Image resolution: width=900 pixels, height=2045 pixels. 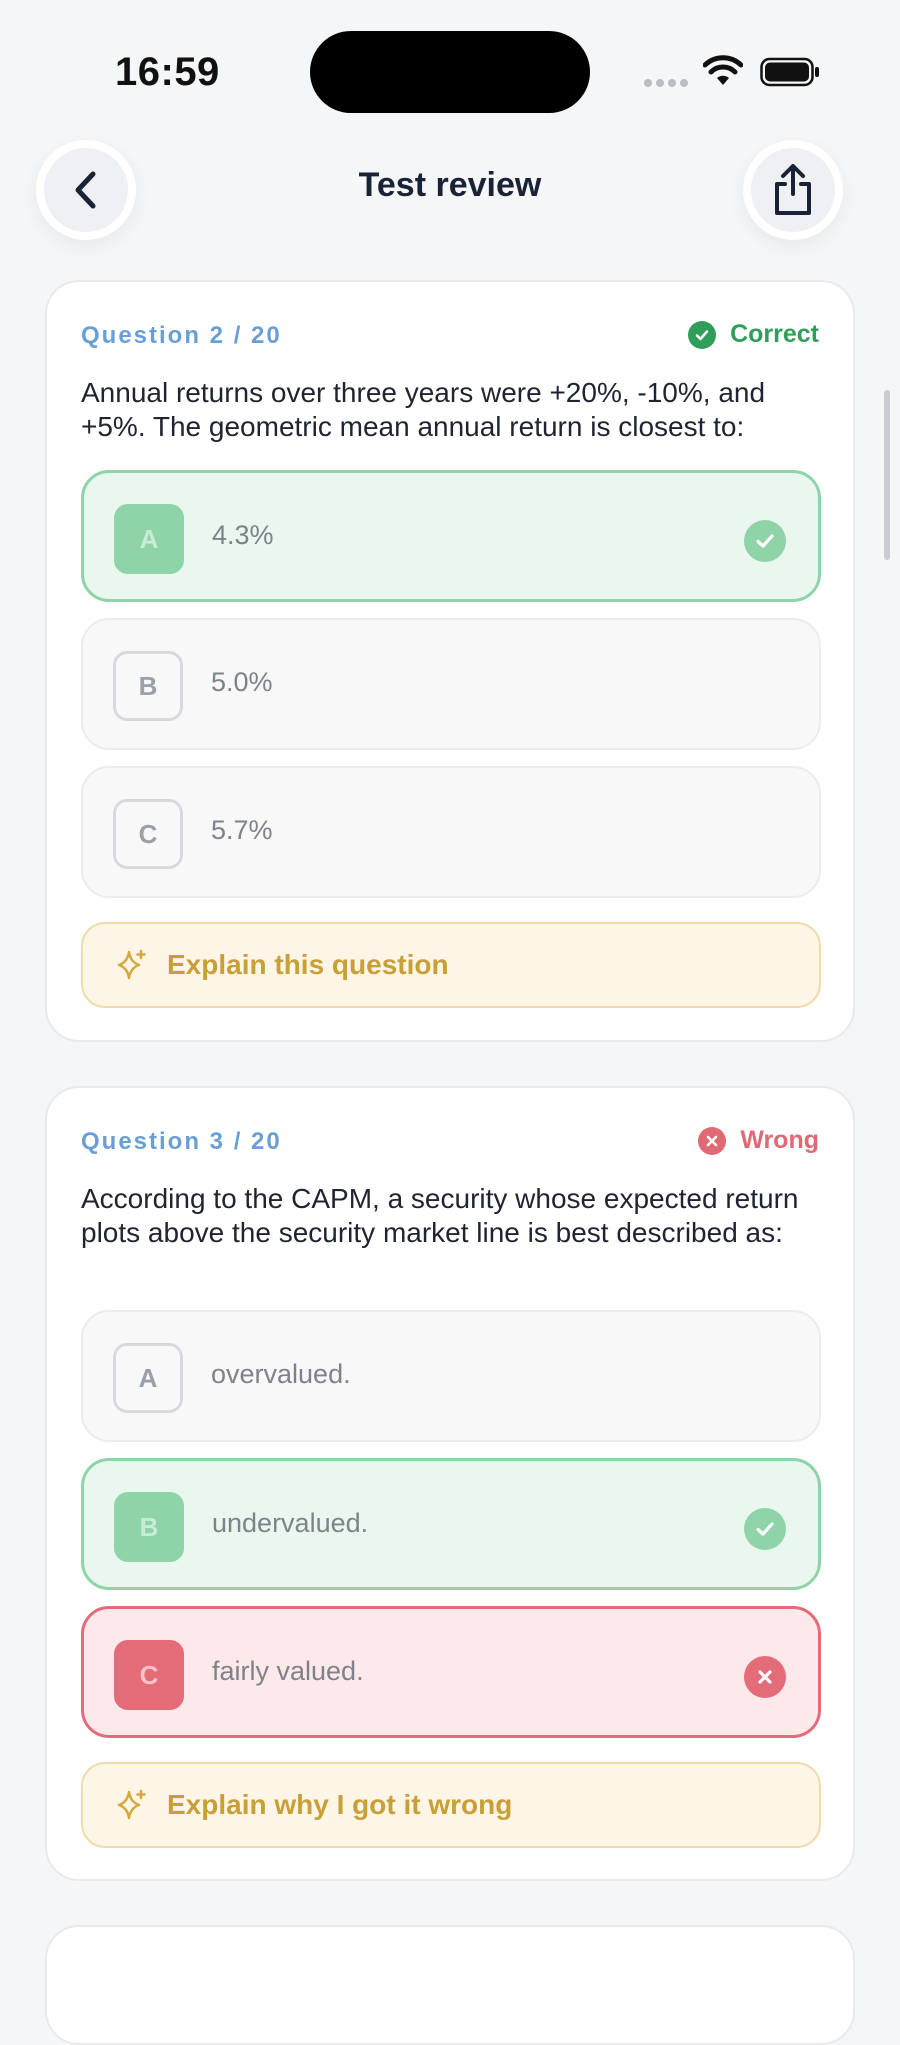 What do you see at coordinates (242, 830) in the screenshot?
I see `option-text: 5.7%` at bounding box center [242, 830].